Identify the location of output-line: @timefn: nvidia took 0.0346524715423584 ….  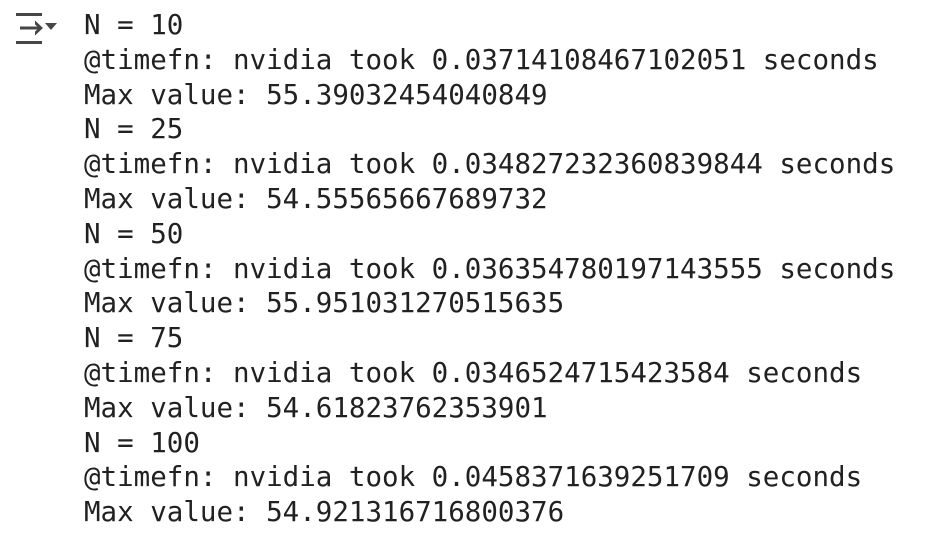
(473, 372).